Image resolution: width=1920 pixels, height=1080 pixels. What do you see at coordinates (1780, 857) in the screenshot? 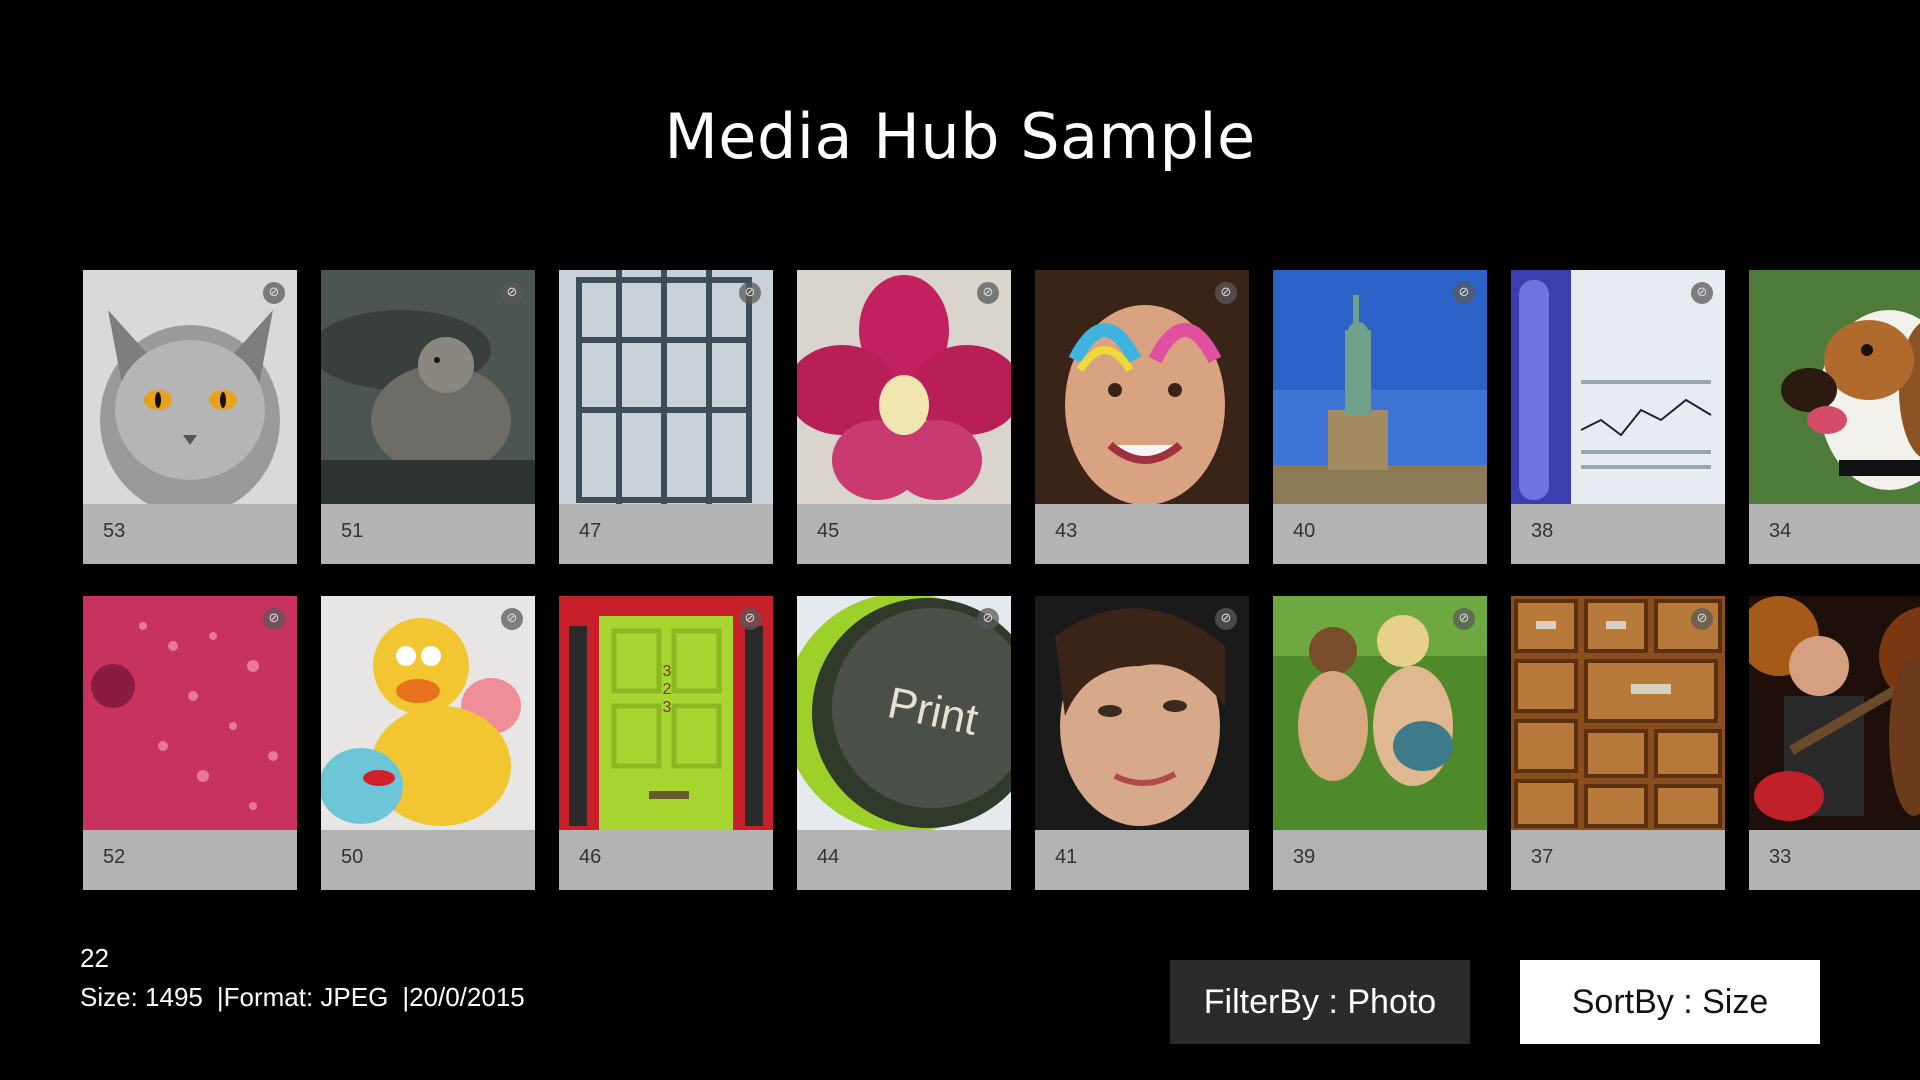
I see `media-tile-label: 33` at bounding box center [1780, 857].